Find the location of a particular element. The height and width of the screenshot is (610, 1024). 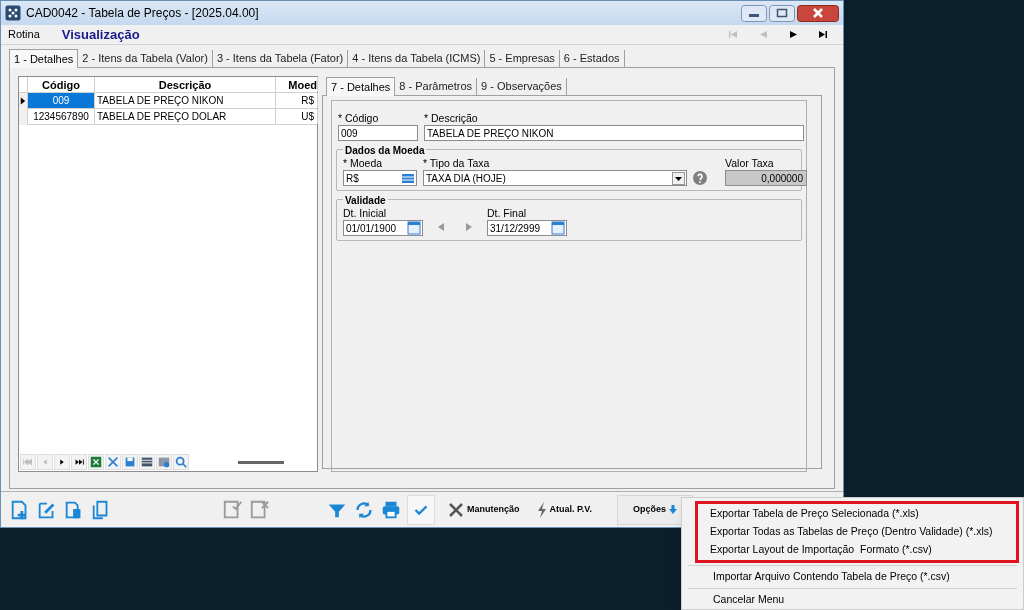

field-label: * Descrição is located at coordinates (451, 118).